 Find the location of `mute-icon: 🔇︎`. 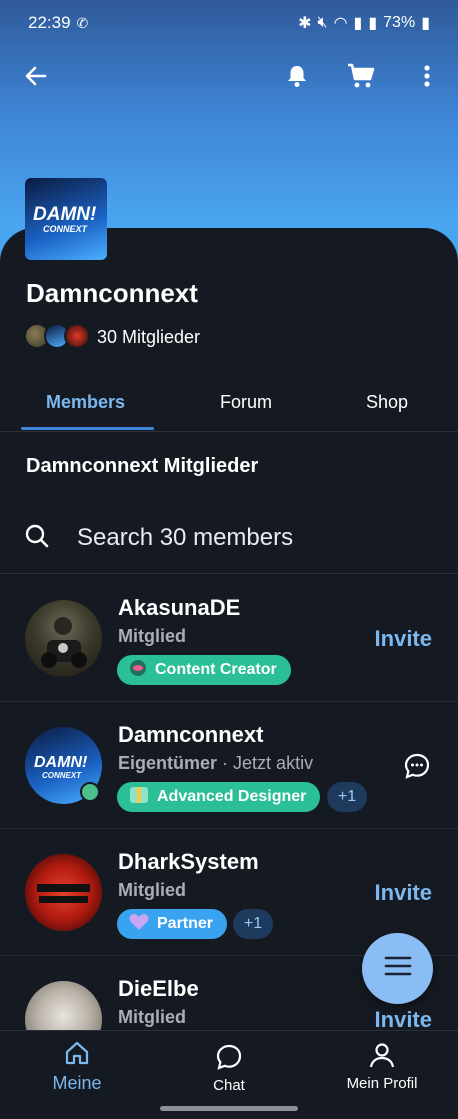

mute-icon: 🔇︎ is located at coordinates (322, 22).